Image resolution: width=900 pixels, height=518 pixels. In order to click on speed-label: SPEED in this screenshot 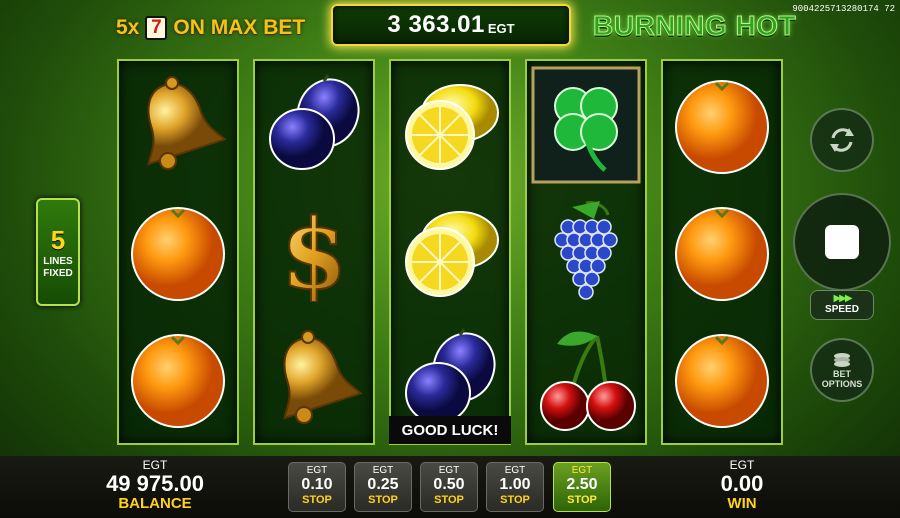, I will do `click(842, 309)`.